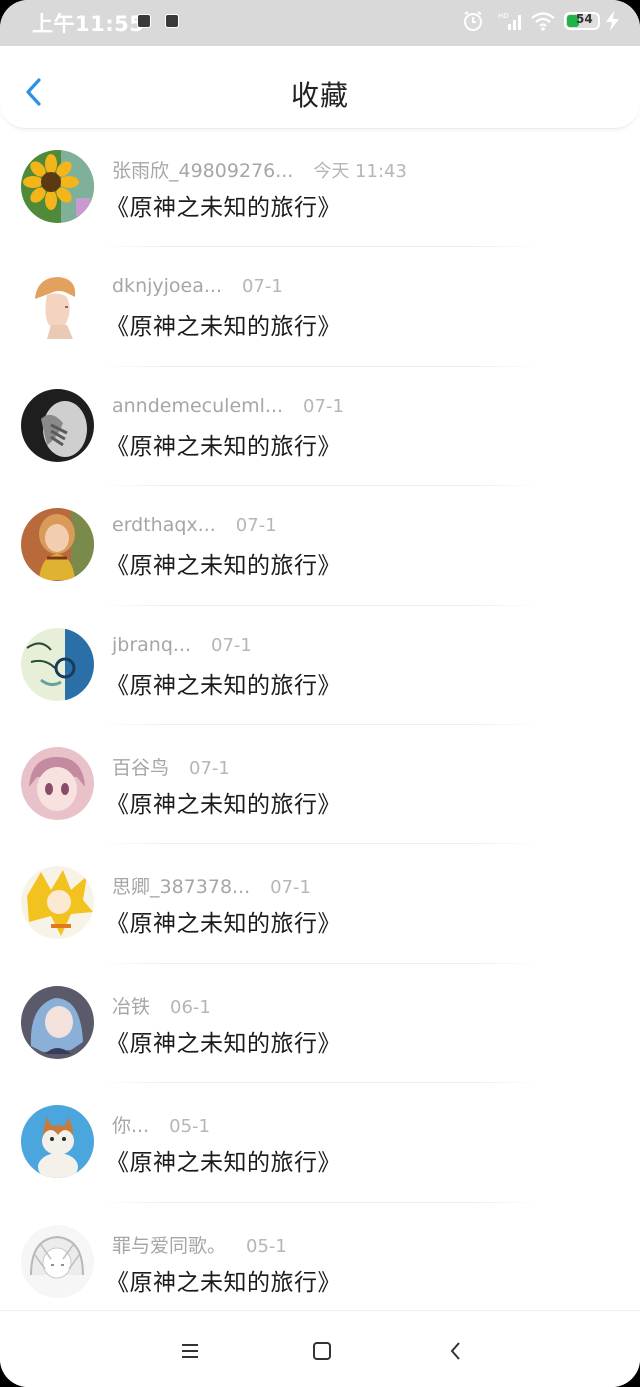  What do you see at coordinates (320, 1024) in the screenshot?
I see `list-item: 冶铁 06-1 《原神之未知的旅行》` at bounding box center [320, 1024].